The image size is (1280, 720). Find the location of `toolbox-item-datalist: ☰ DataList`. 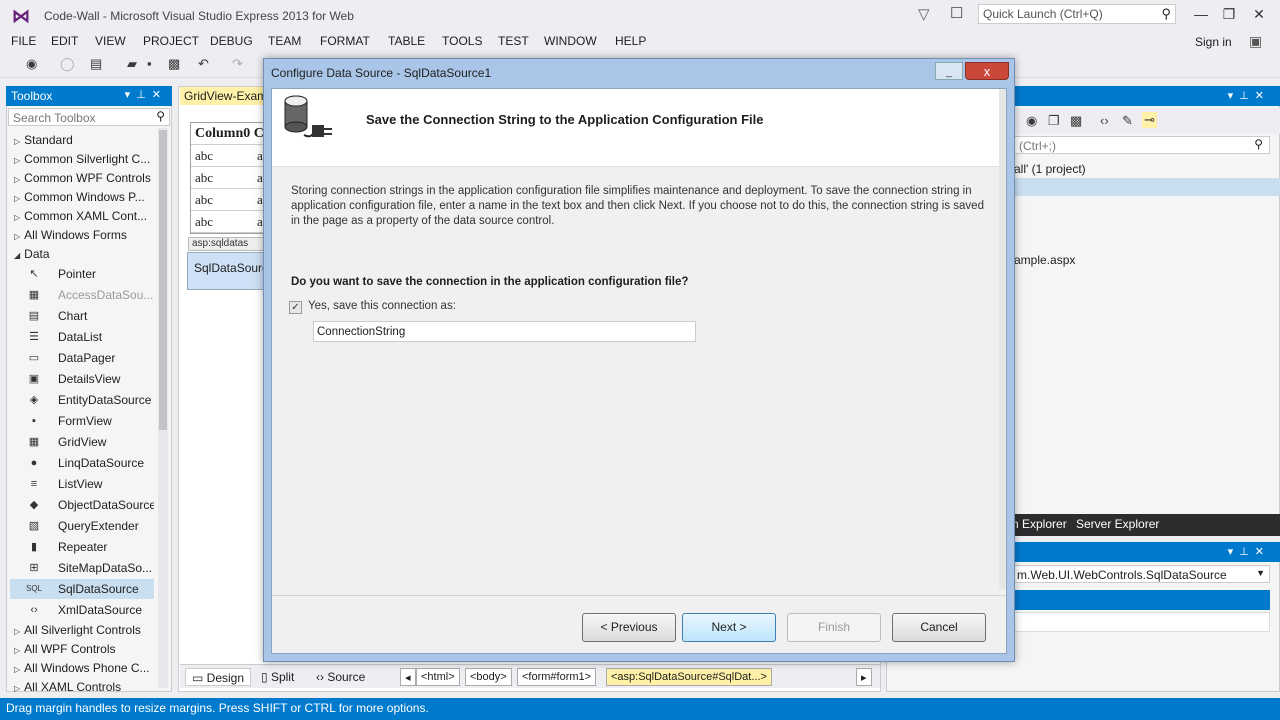

toolbox-item-datalist: ☰ DataList is located at coordinates (82, 337).